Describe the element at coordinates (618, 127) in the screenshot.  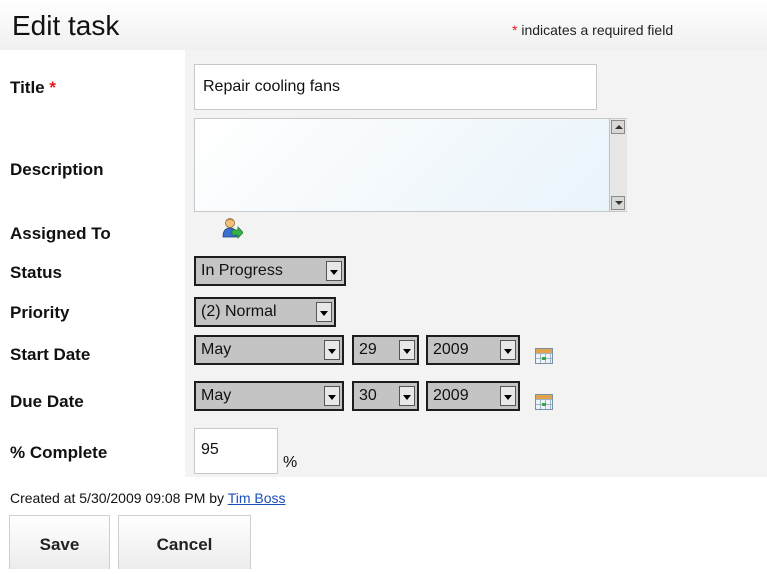
I see `scroll-up-button` at that location.